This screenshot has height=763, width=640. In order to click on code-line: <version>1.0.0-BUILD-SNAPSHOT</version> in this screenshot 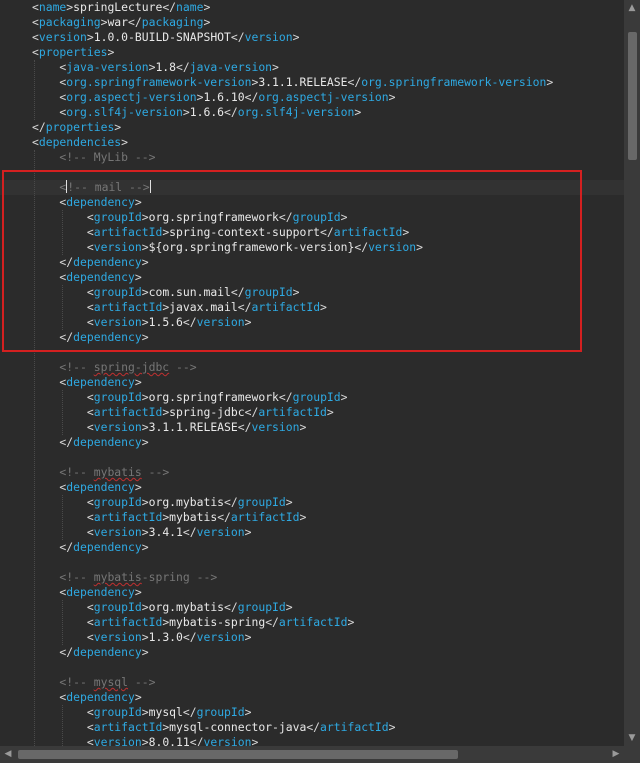, I will do `click(165, 37)`.